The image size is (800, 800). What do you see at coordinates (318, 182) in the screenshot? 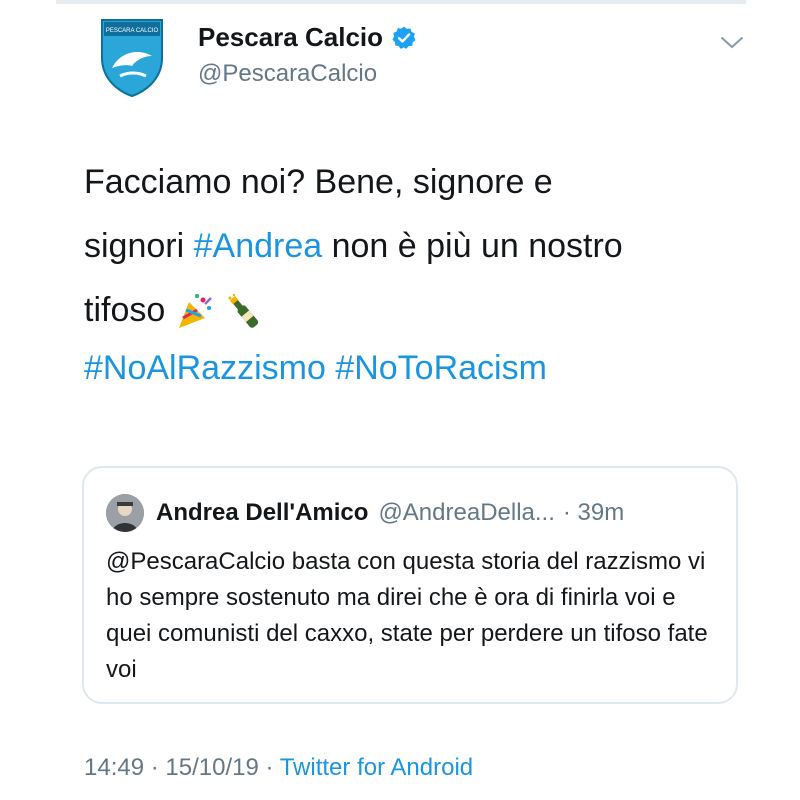
I see `tweet-text-line: Facciamo noi? Bene, signore e` at bounding box center [318, 182].